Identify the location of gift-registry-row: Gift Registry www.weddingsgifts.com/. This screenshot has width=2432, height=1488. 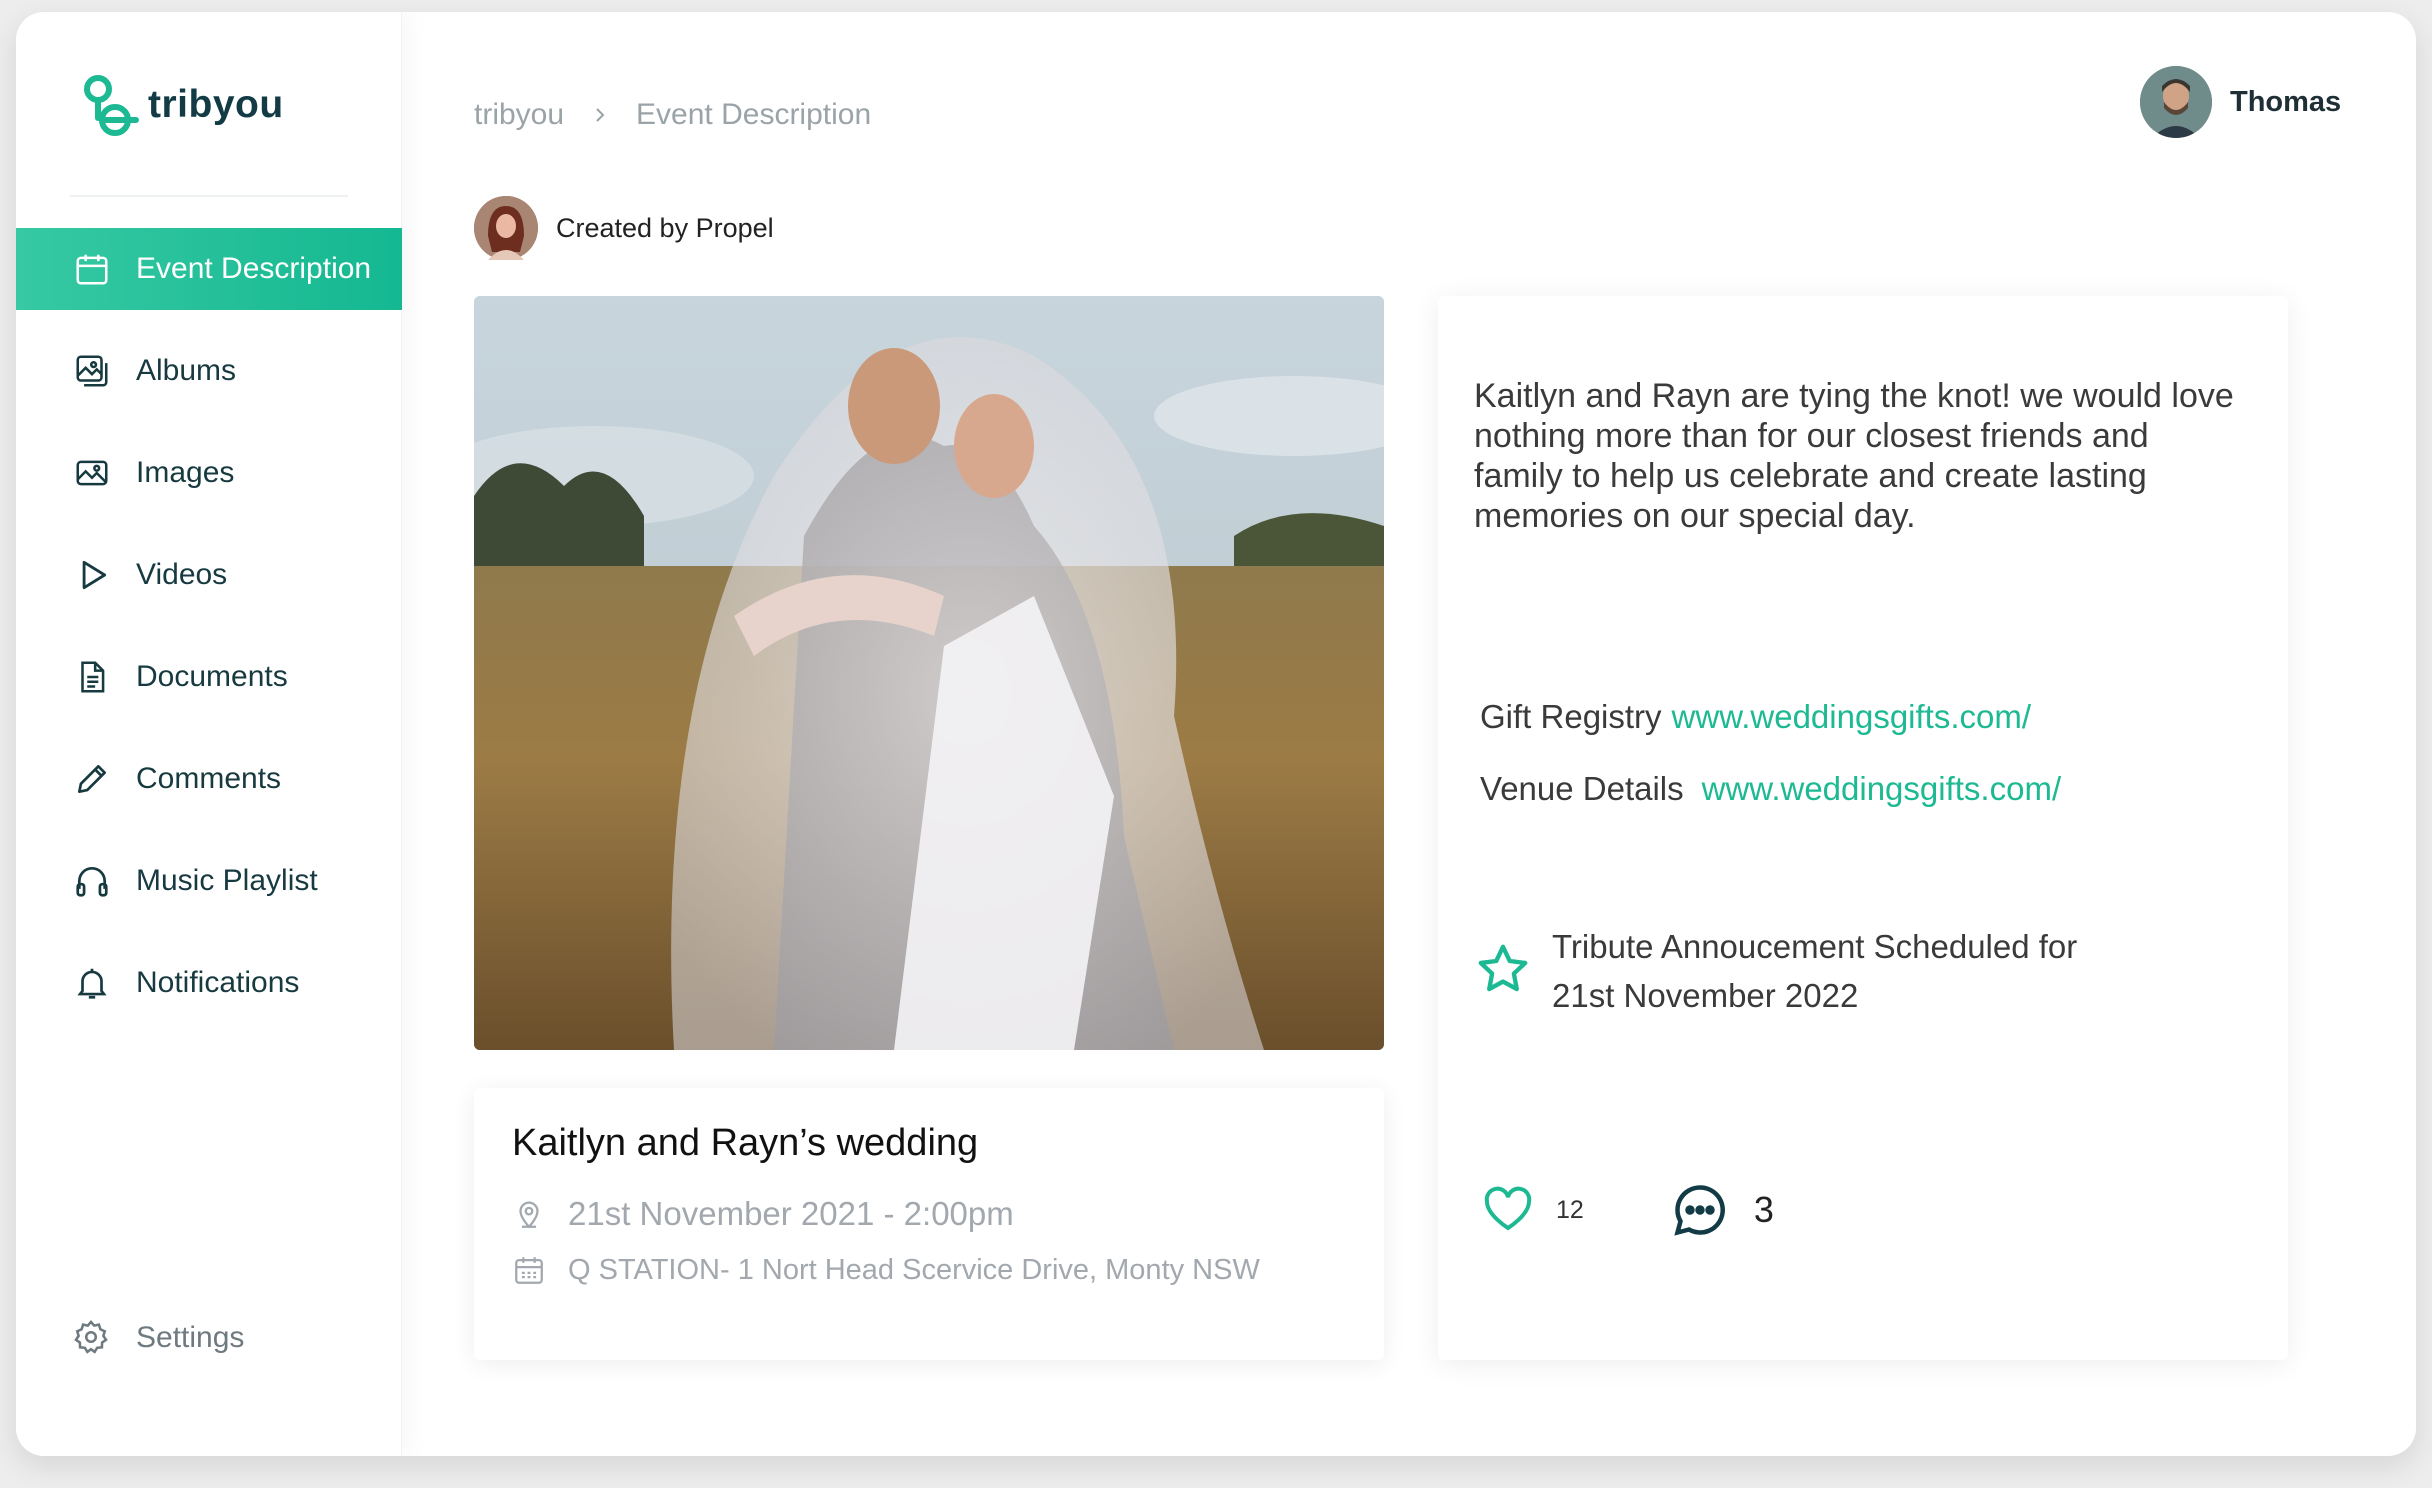
(1755, 717).